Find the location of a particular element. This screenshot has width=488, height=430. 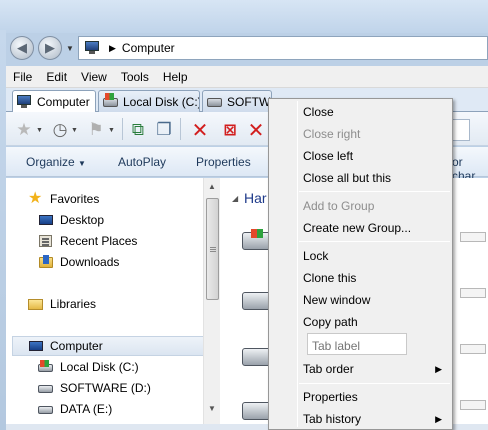

clone-window-icon: ❐ is located at coordinates (164, 130).